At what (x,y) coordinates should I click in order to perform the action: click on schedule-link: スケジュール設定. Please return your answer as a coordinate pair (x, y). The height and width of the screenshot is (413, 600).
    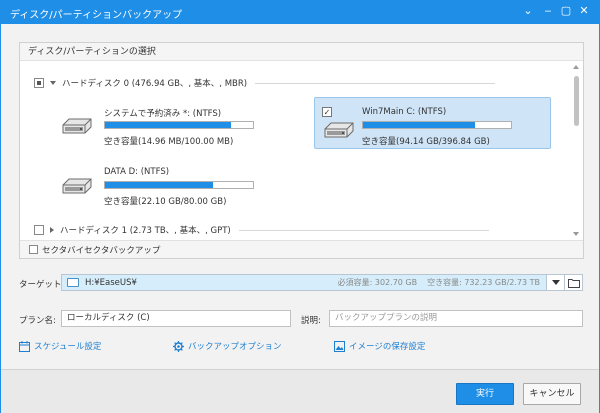
    Looking at the image, I should click on (60, 346).